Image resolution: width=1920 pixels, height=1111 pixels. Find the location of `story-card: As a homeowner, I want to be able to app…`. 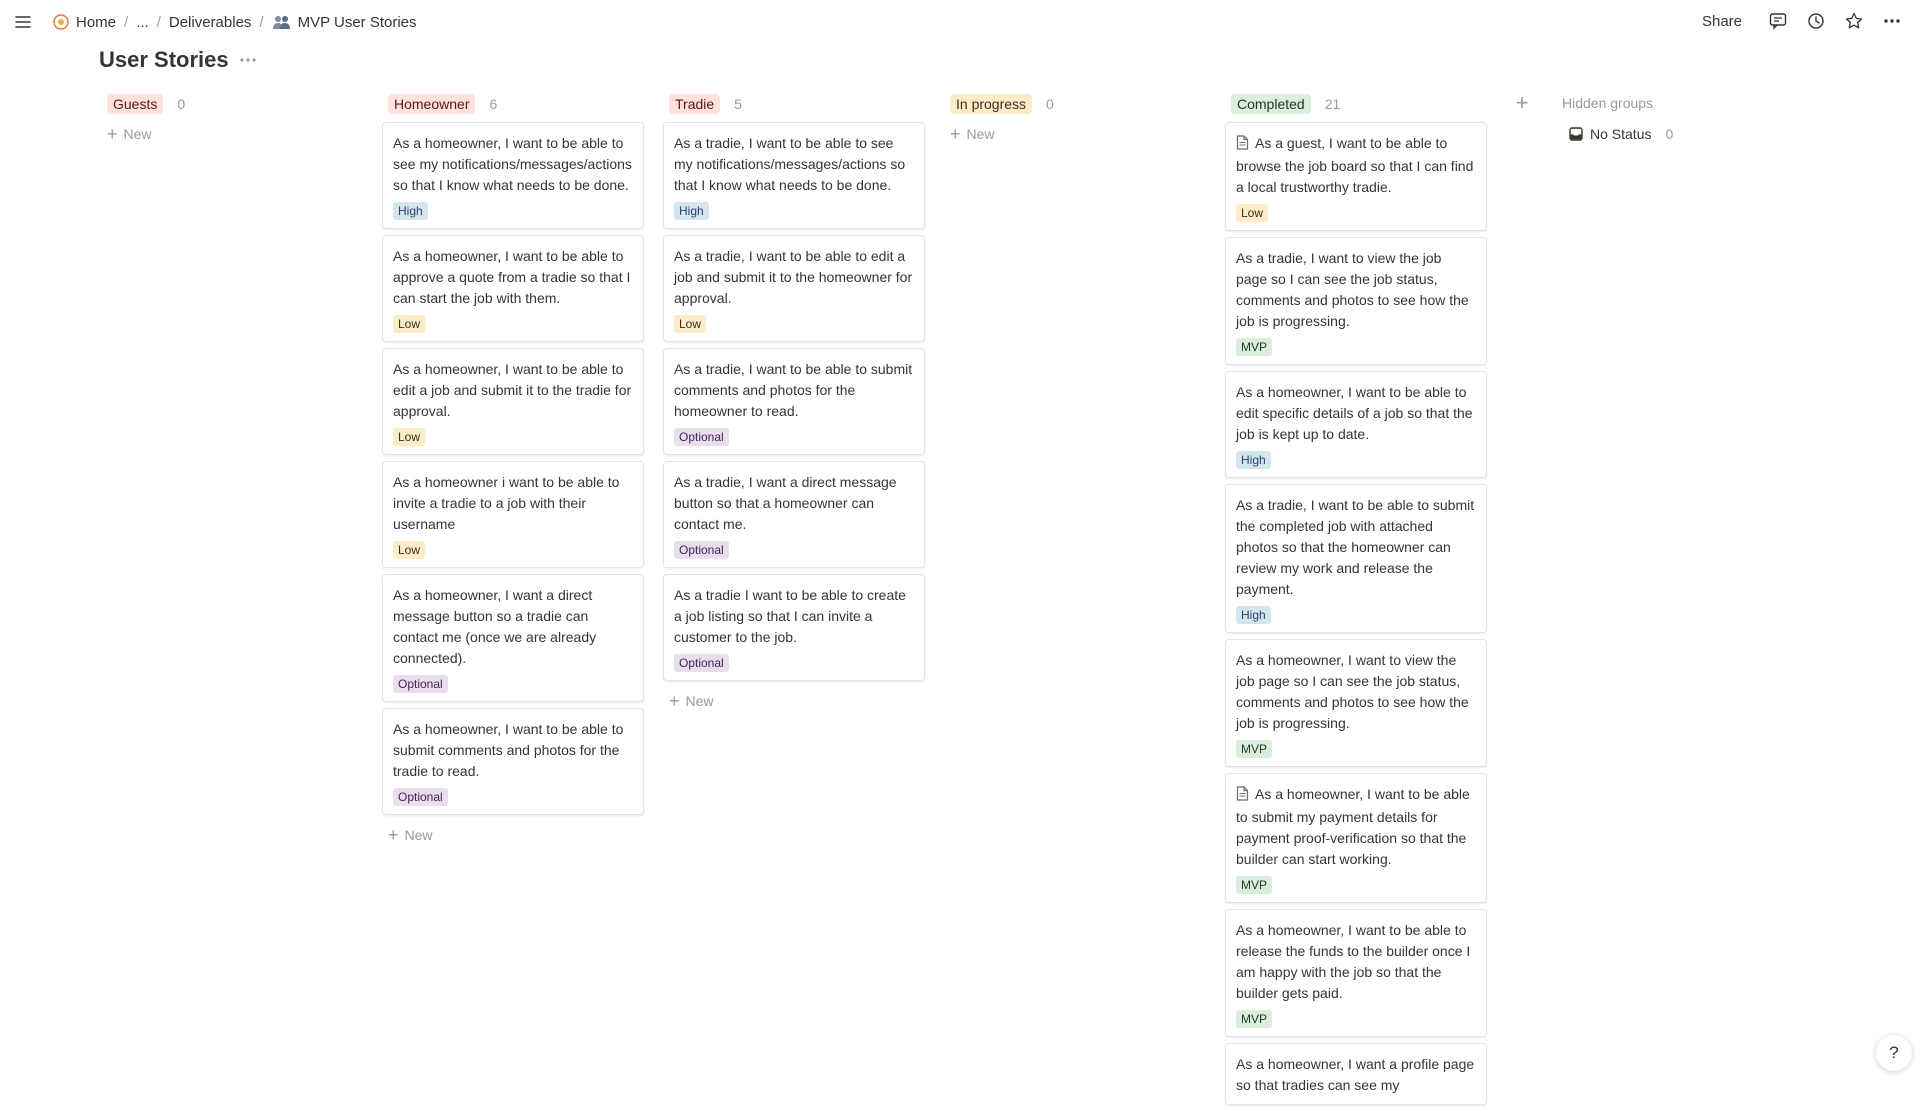

story-card: As a homeowner, I want to be able to app… is located at coordinates (513, 288).